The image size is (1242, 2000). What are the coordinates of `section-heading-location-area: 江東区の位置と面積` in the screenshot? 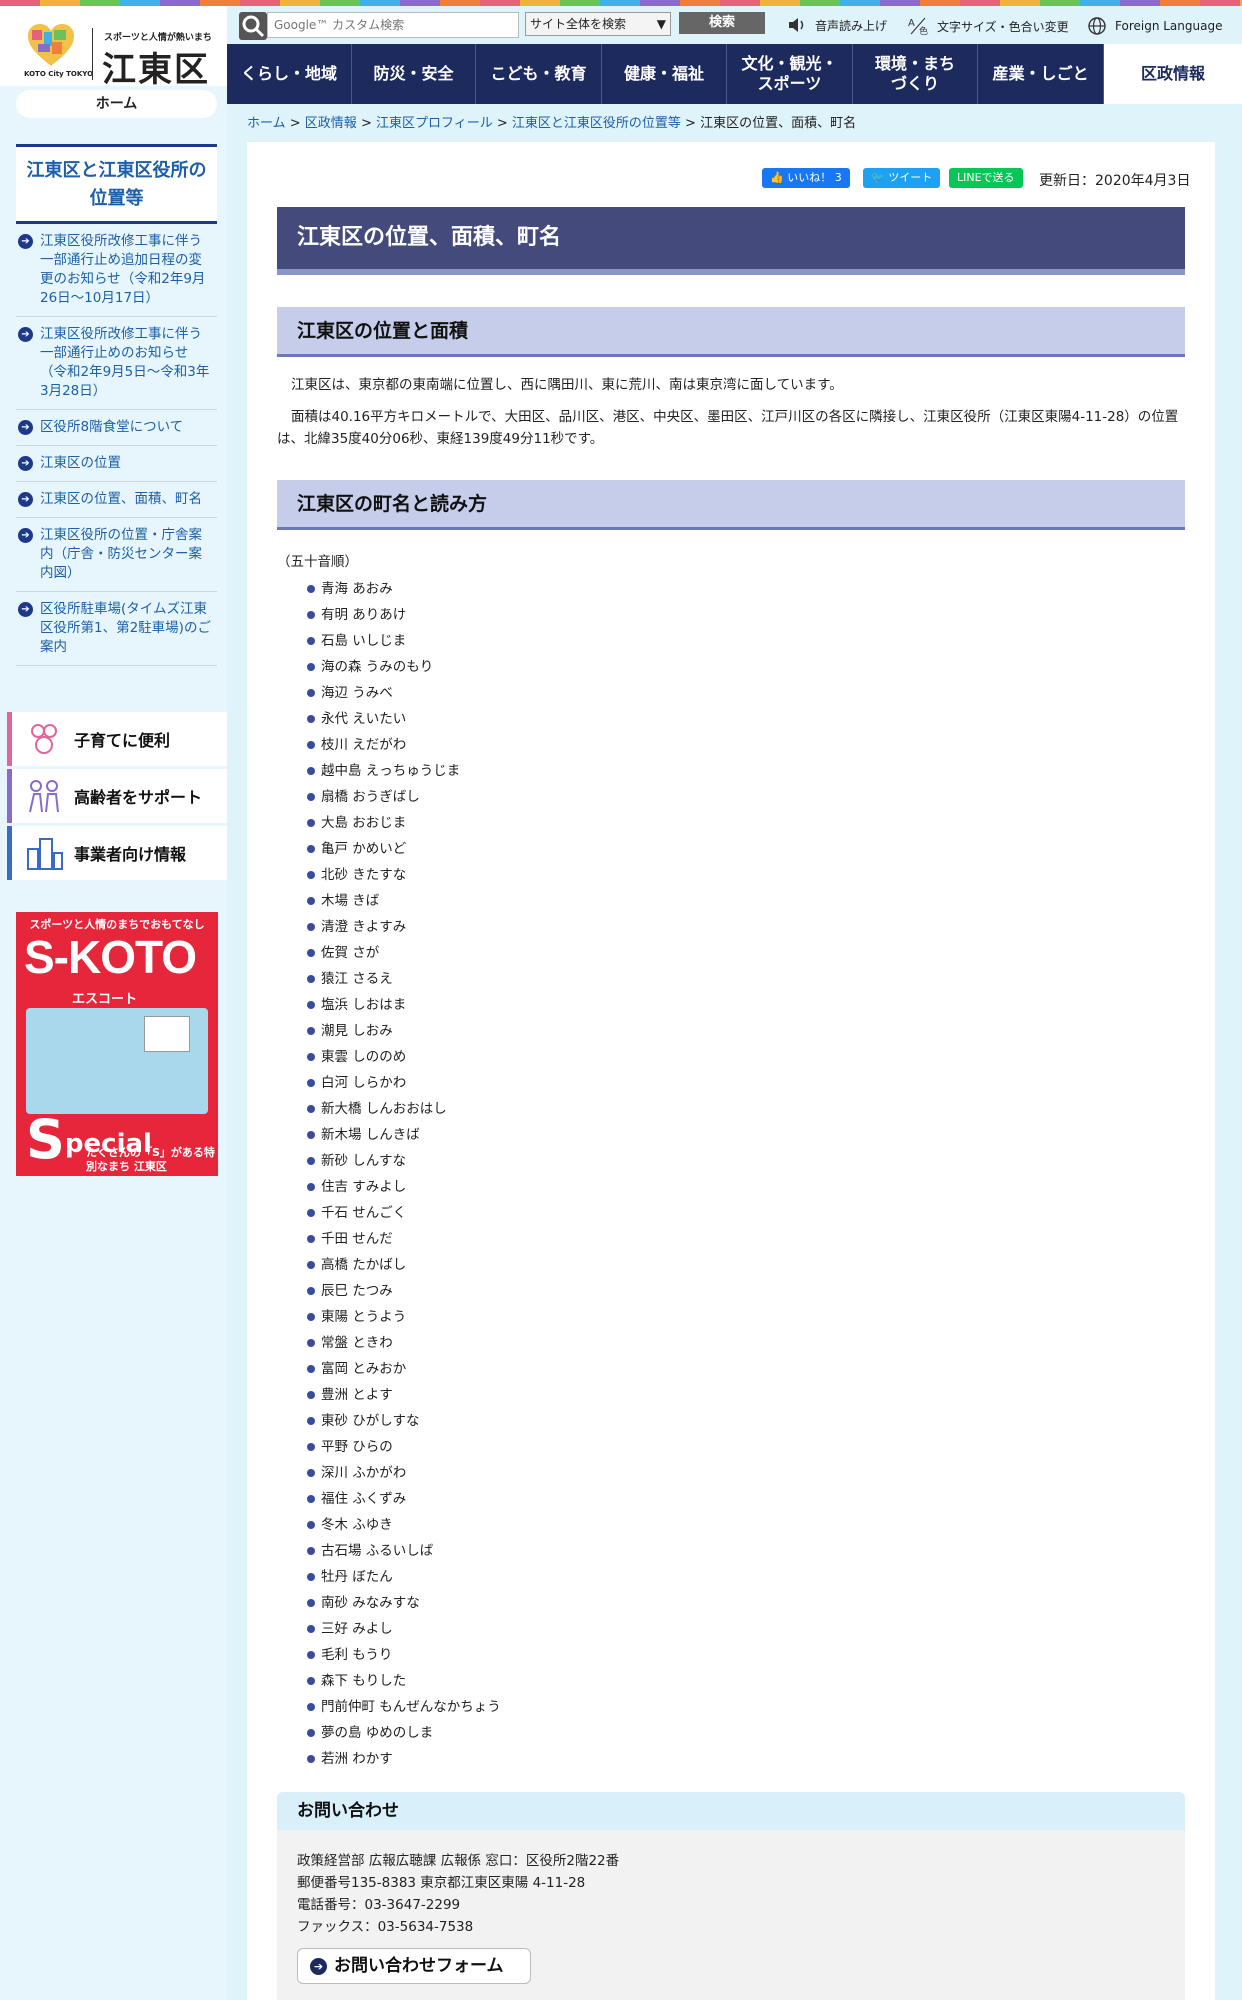 It's located at (731, 332).